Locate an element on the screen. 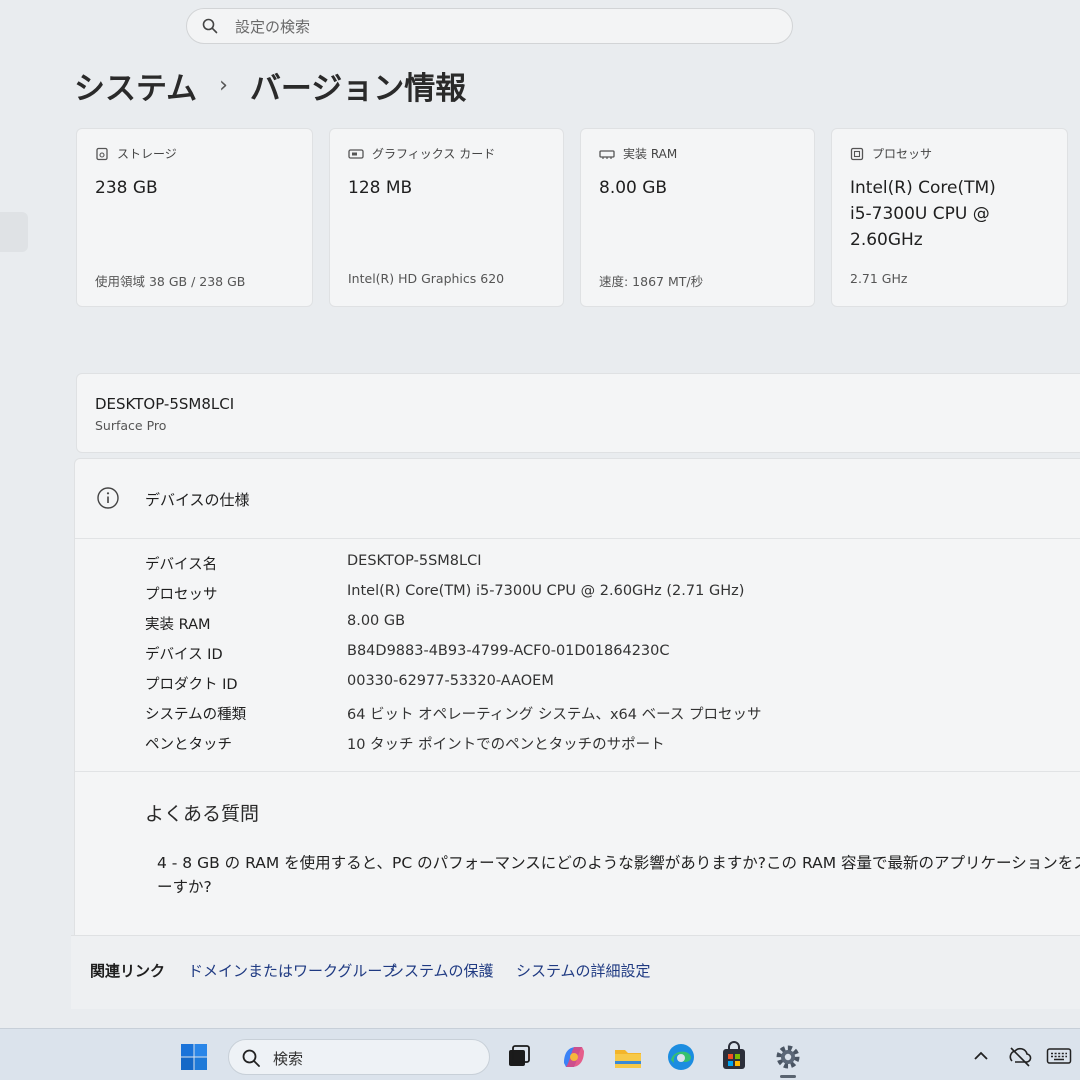  active-app-indicator is located at coordinates (788, 1076).